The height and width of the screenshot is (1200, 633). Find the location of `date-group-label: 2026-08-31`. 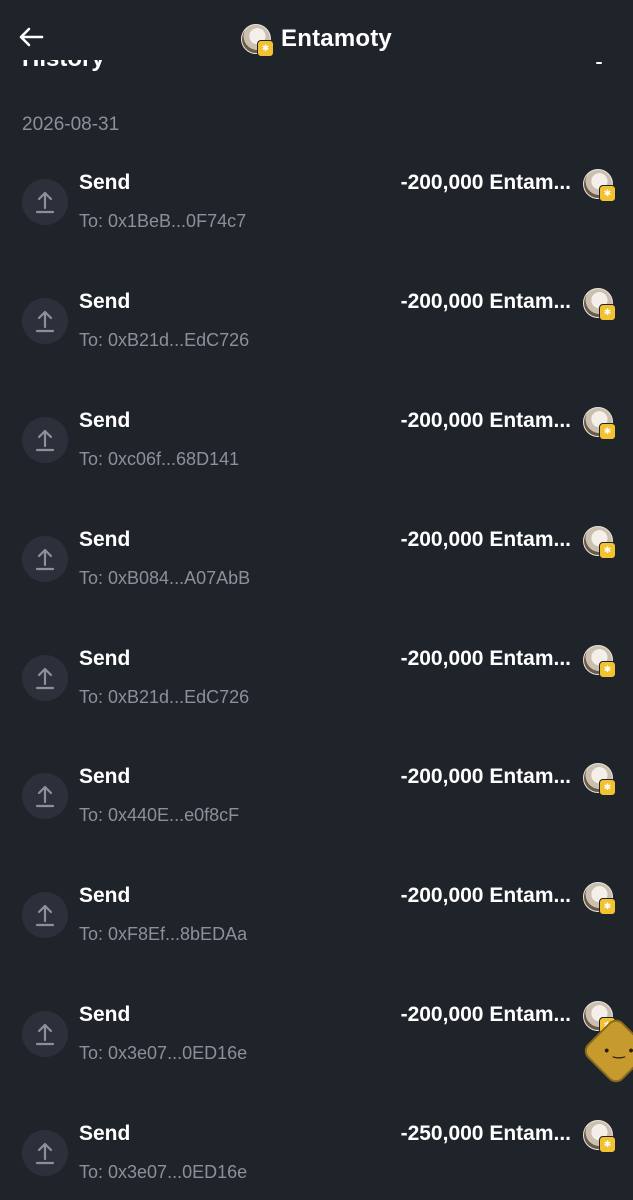

date-group-label: 2026-08-31 is located at coordinates (71, 124).